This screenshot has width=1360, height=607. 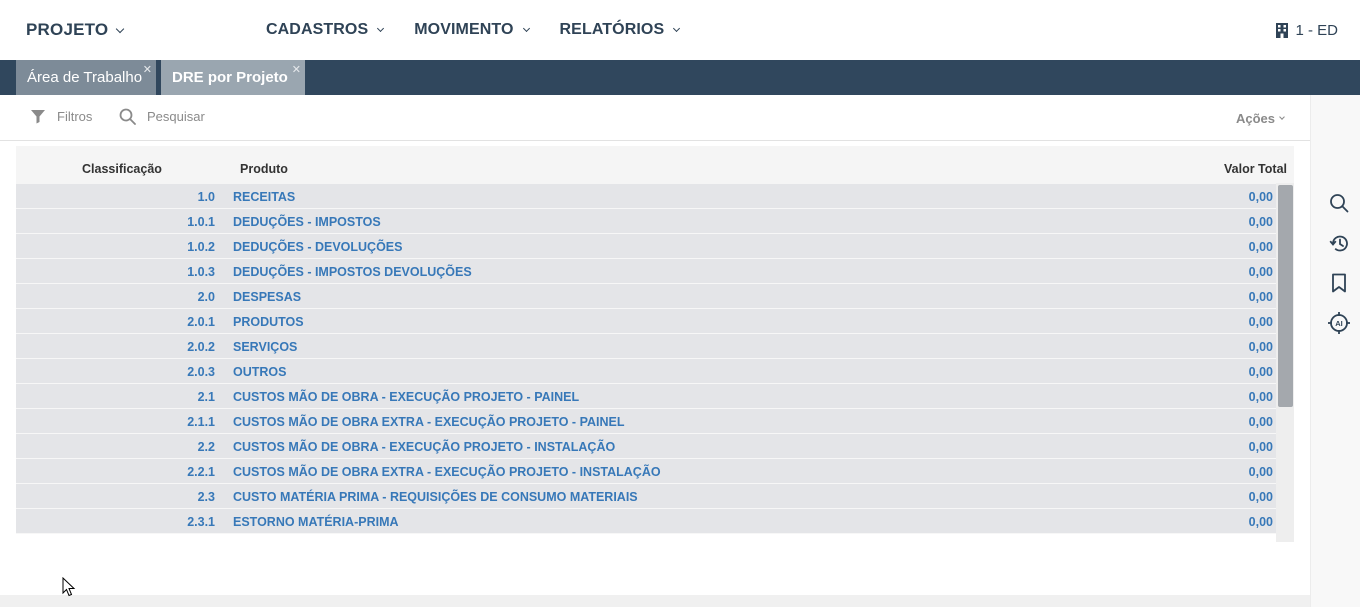 What do you see at coordinates (201, 422) in the screenshot?
I see `cell-classificacao: 2.1.1` at bounding box center [201, 422].